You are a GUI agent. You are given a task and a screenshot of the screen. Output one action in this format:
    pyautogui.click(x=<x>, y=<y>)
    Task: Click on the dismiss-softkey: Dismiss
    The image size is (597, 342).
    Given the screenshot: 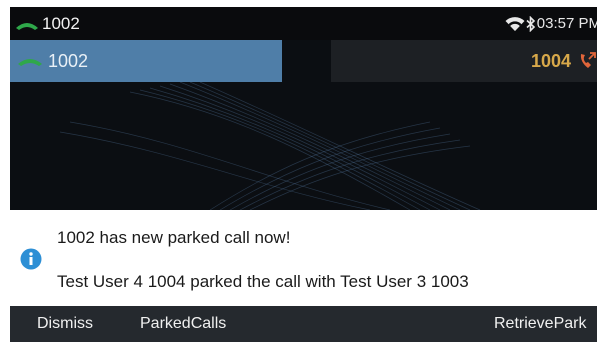 What is the action you would take?
    pyautogui.click(x=65, y=324)
    